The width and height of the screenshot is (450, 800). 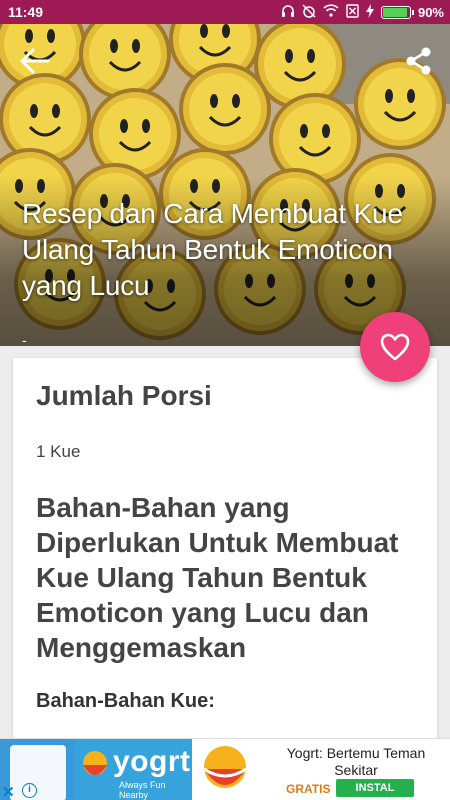 I want to click on alarm-off-icon, so click(x=309, y=12).